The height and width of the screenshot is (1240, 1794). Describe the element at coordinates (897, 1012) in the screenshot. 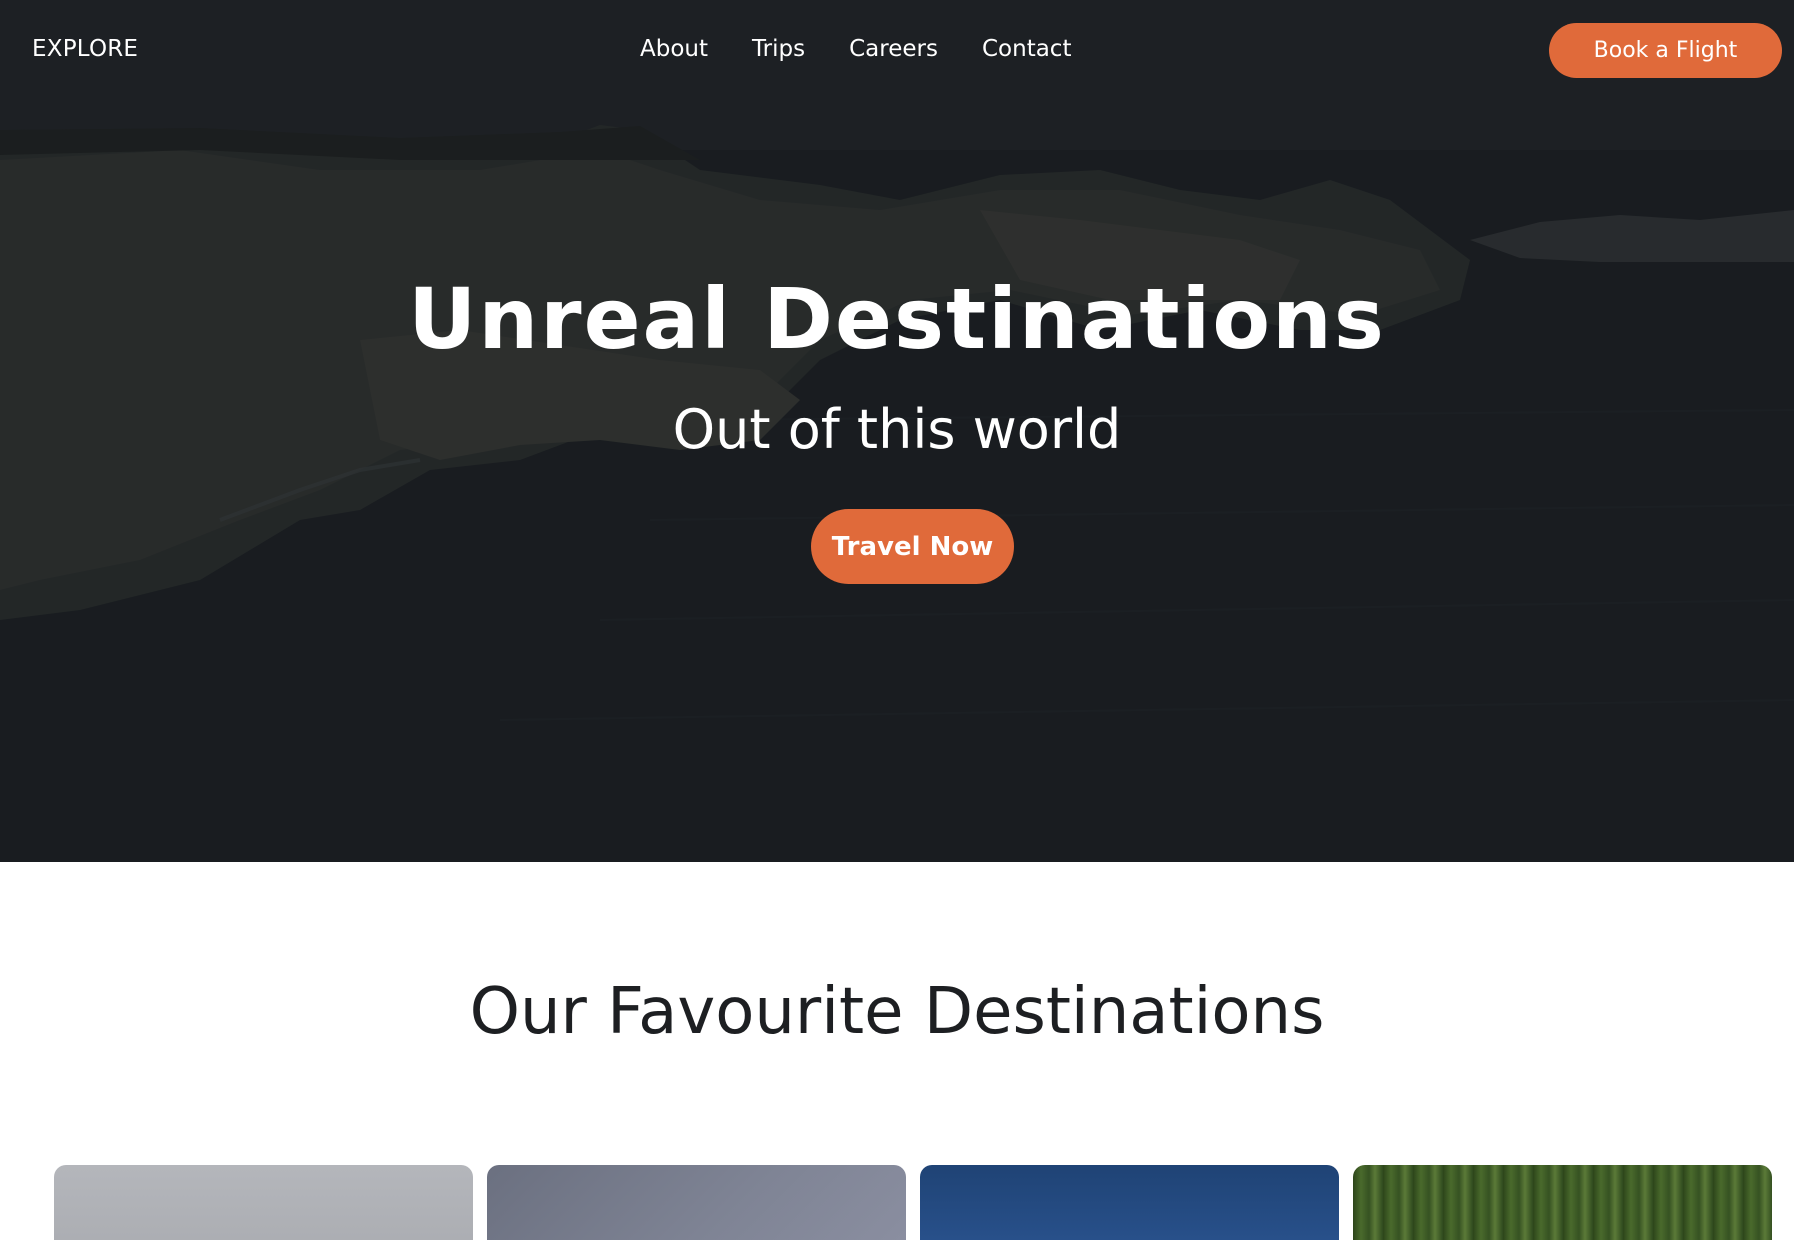

I see `destinations-section-title: Our Favourite Destinations` at that location.